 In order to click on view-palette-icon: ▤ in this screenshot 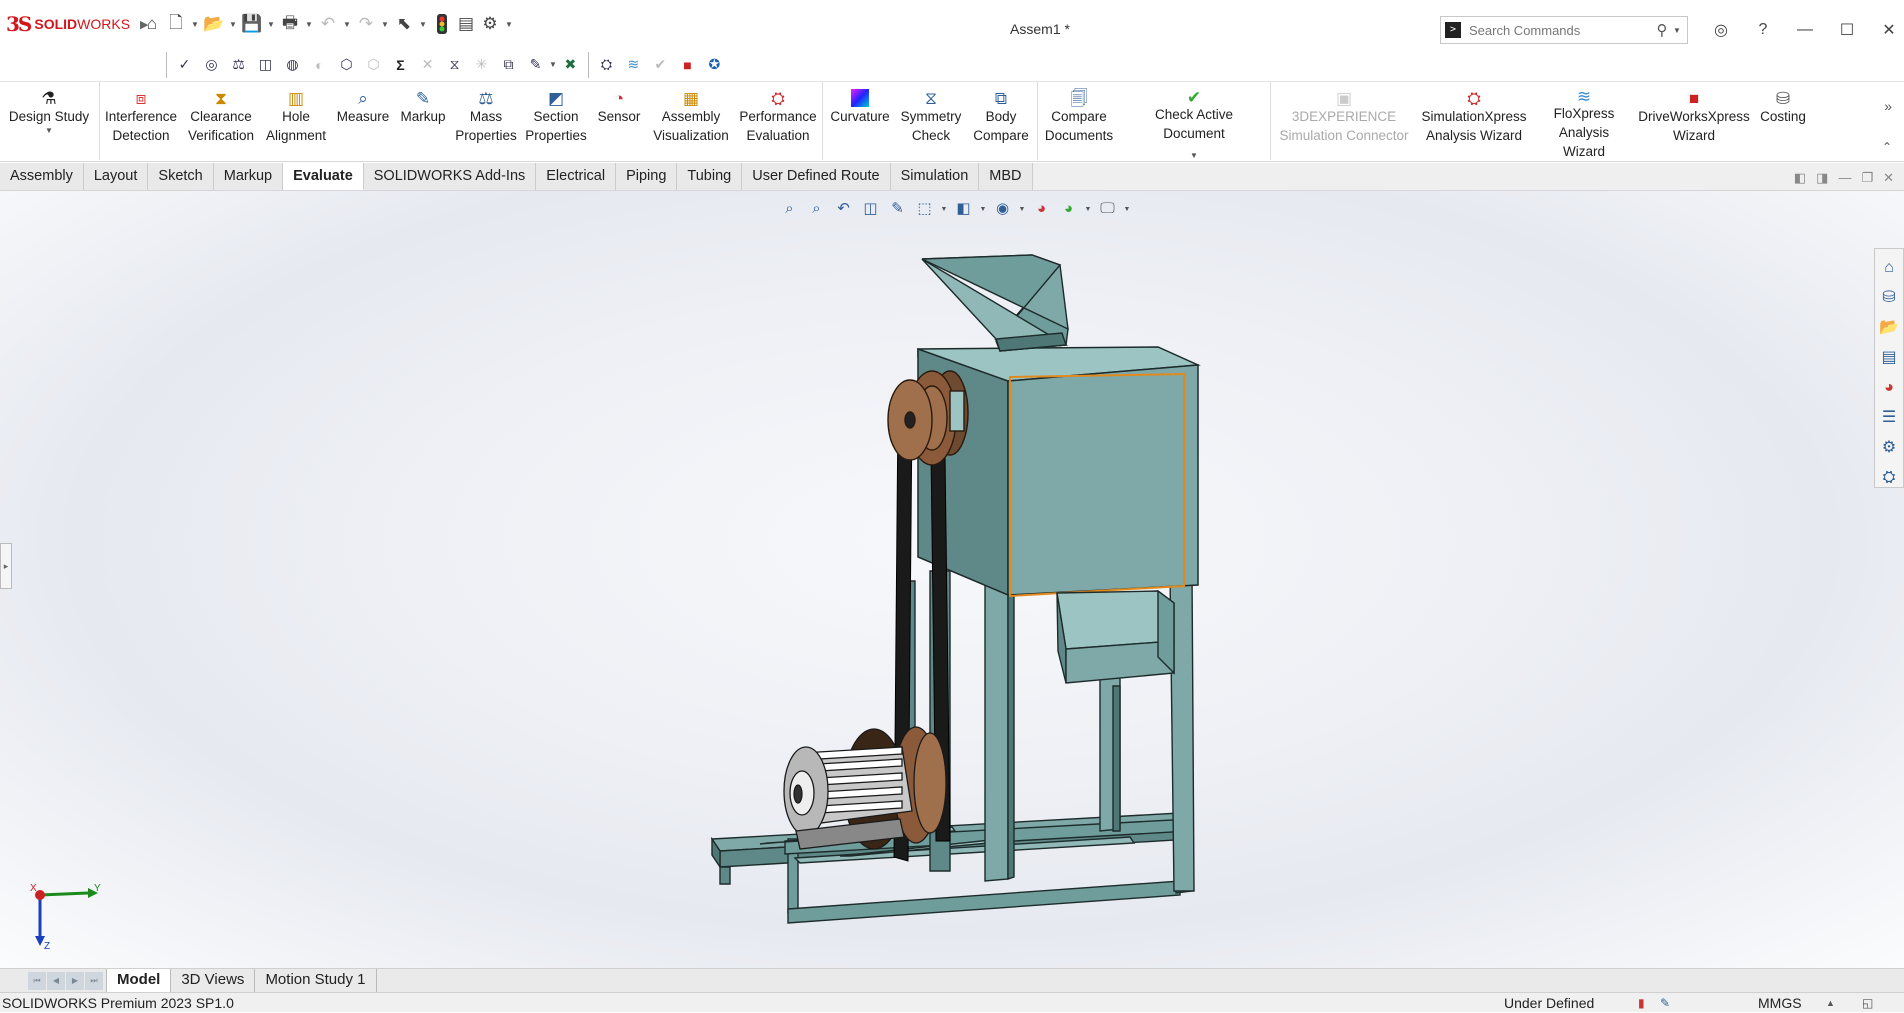, I will do `click(1889, 358)`.